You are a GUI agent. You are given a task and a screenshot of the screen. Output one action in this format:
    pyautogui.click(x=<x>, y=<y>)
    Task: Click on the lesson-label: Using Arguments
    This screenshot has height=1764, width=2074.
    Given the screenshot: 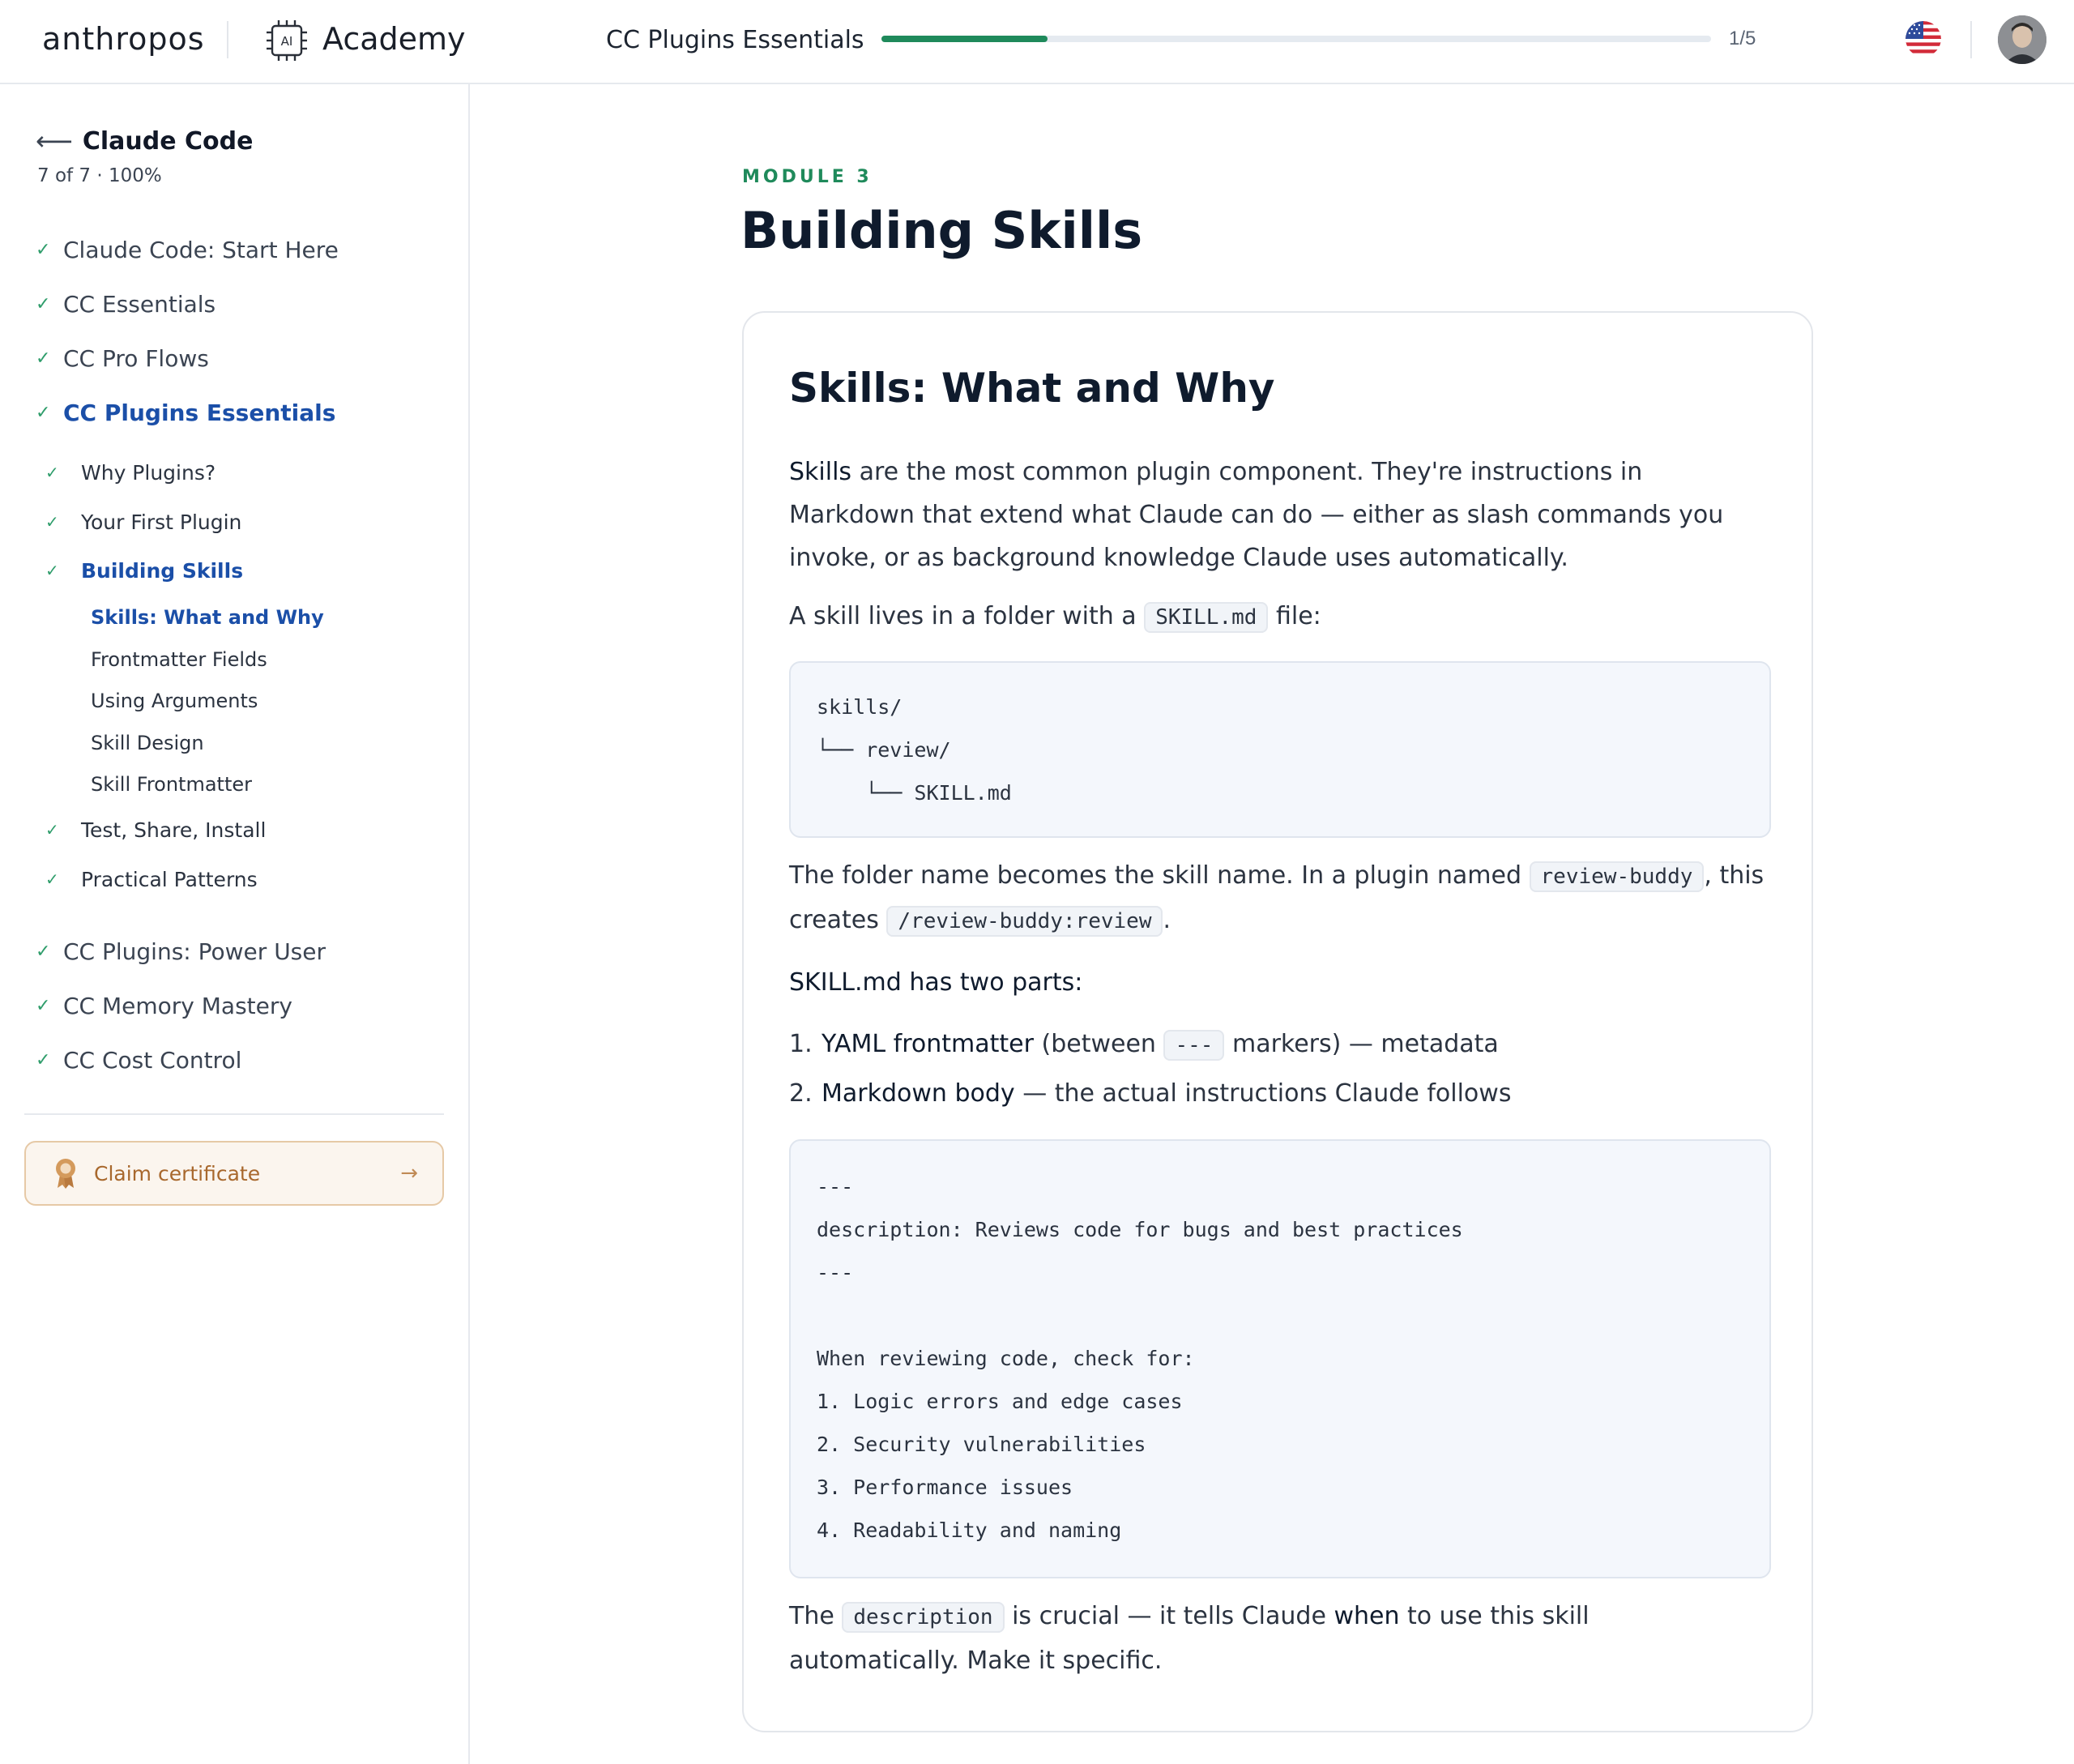 What is the action you would take?
    pyautogui.click(x=174, y=701)
    